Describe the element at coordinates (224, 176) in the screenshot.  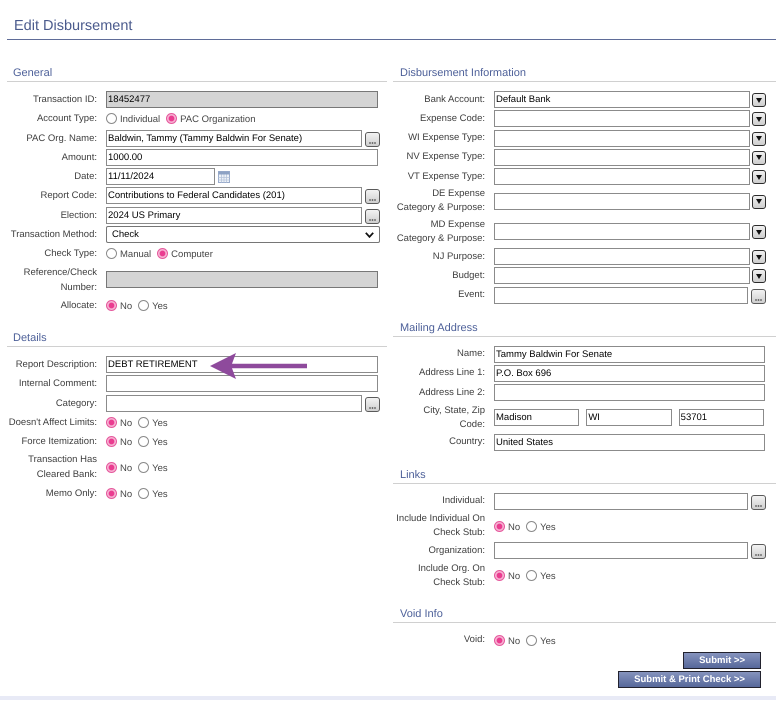
I see `calendar-icon` at that location.